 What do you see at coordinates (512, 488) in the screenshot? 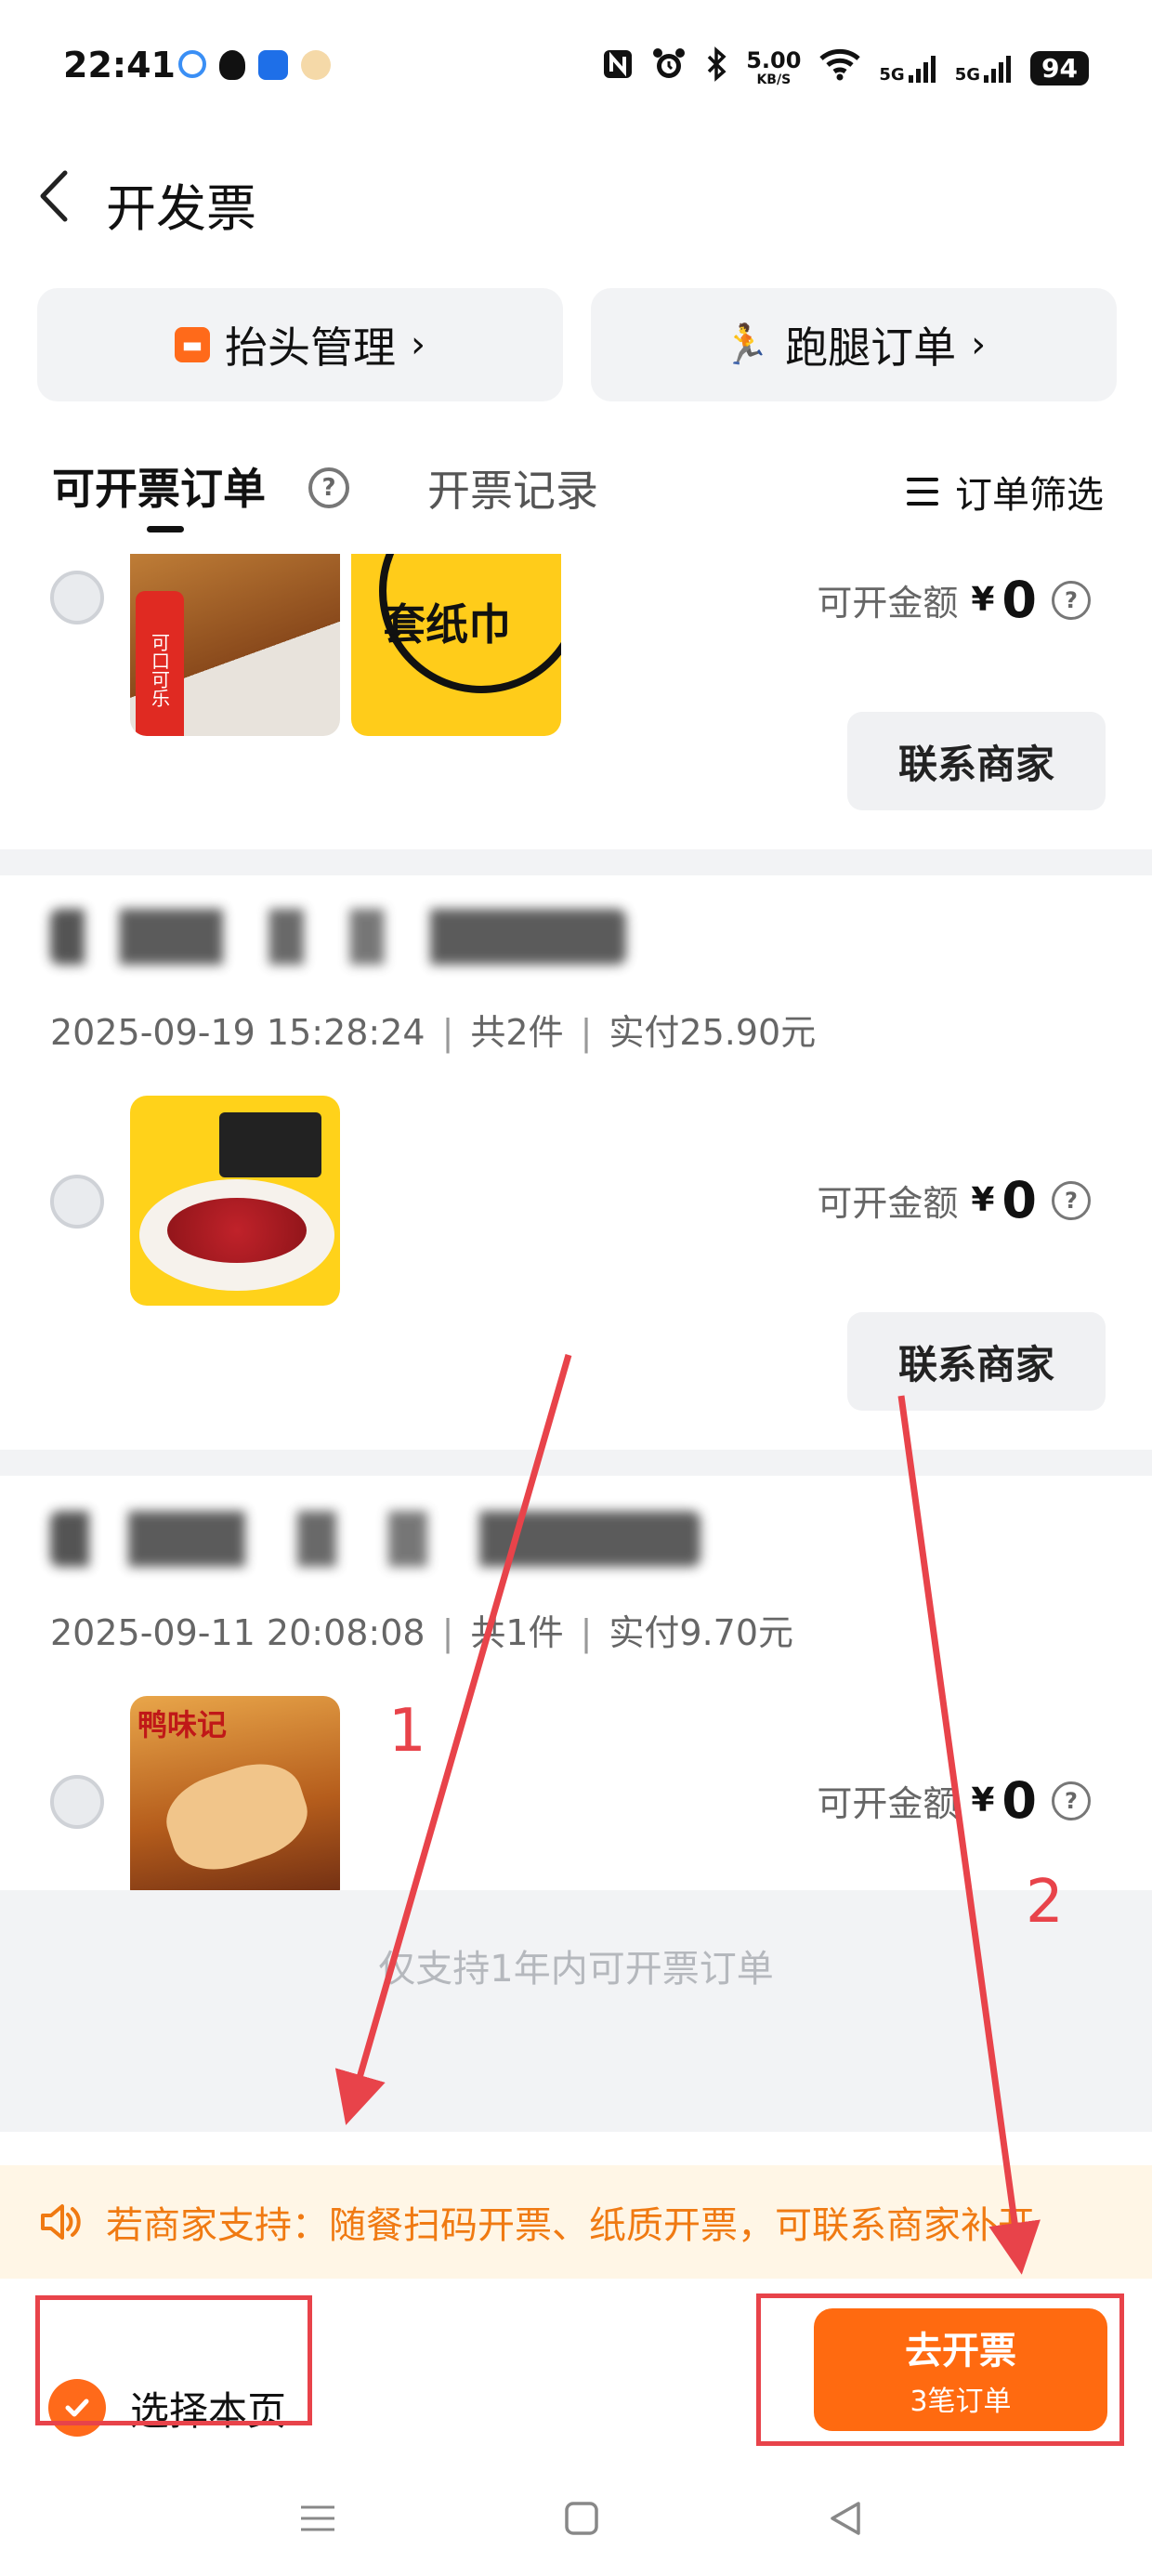
I see `tab-invoice-records: 开票记录` at bounding box center [512, 488].